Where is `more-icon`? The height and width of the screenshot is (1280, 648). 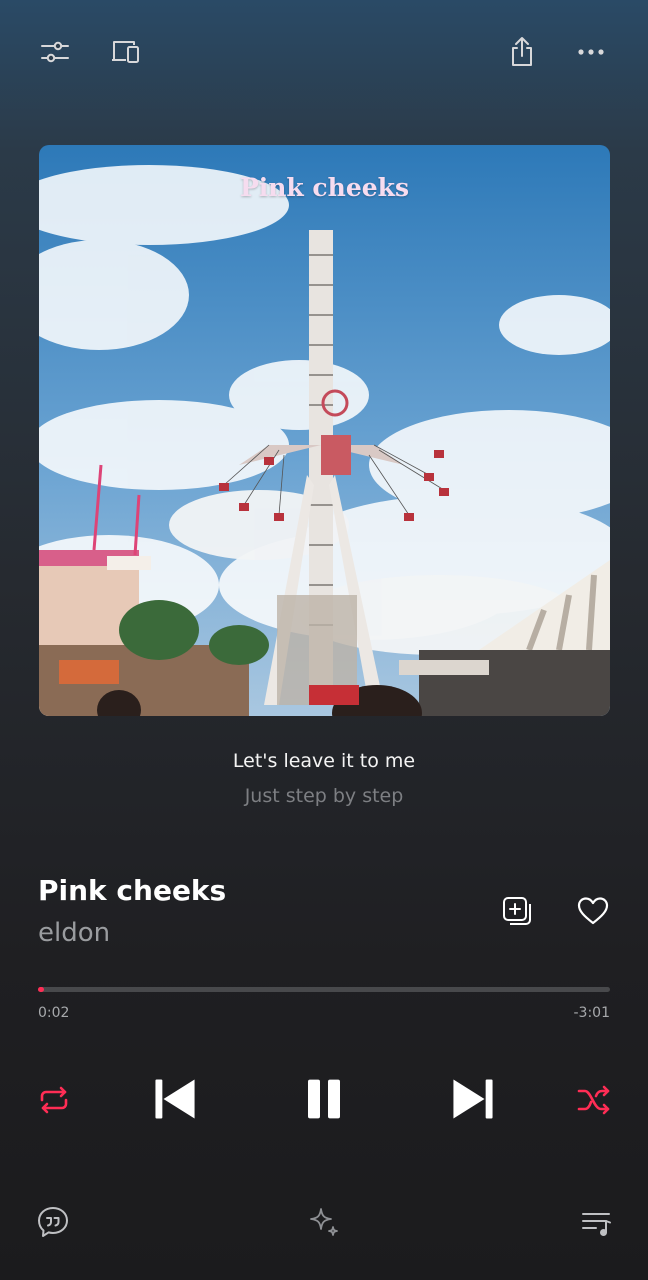
more-icon is located at coordinates (591, 52).